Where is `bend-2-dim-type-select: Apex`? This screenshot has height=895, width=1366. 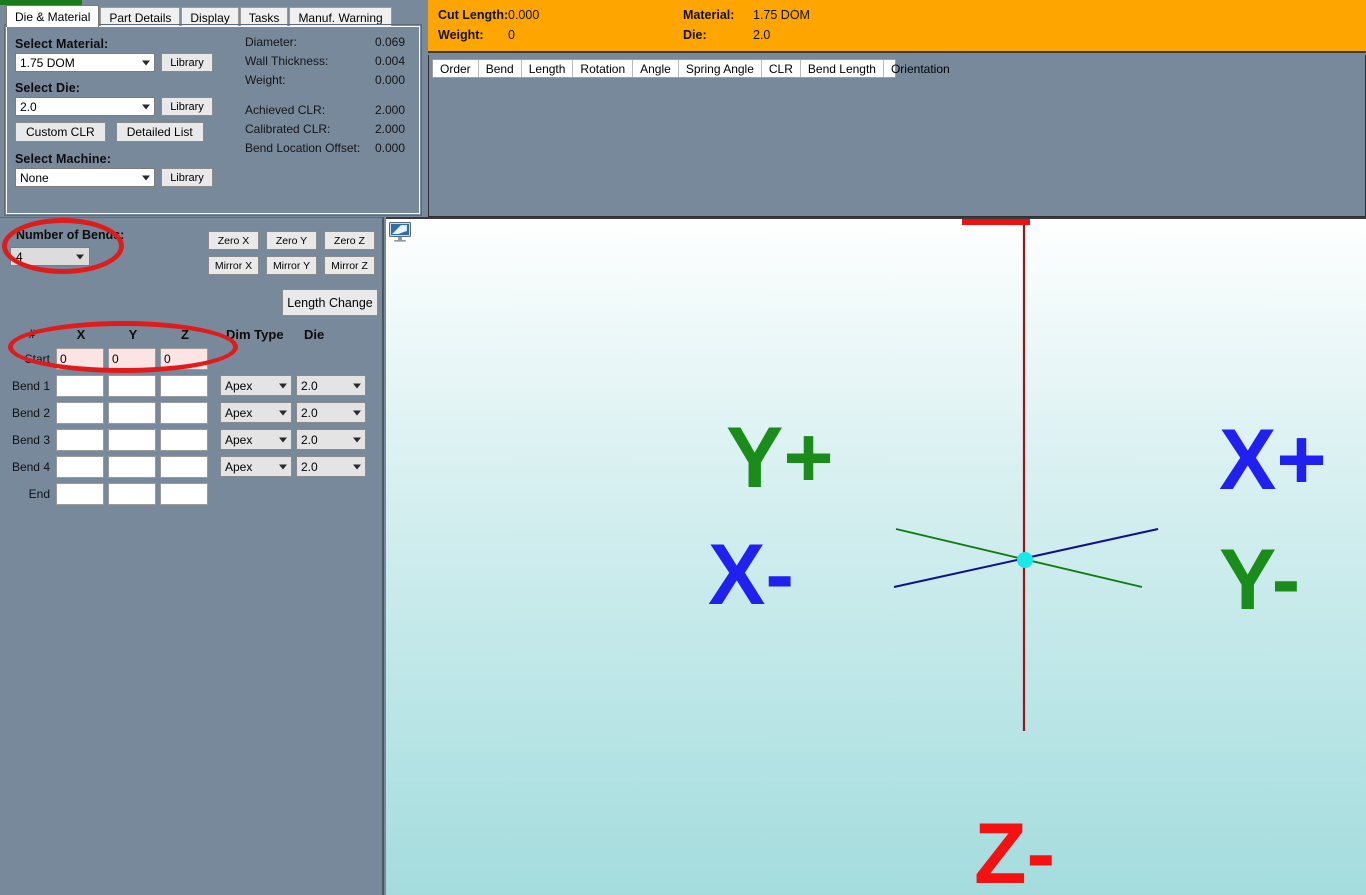 bend-2-dim-type-select: Apex is located at coordinates (256, 412).